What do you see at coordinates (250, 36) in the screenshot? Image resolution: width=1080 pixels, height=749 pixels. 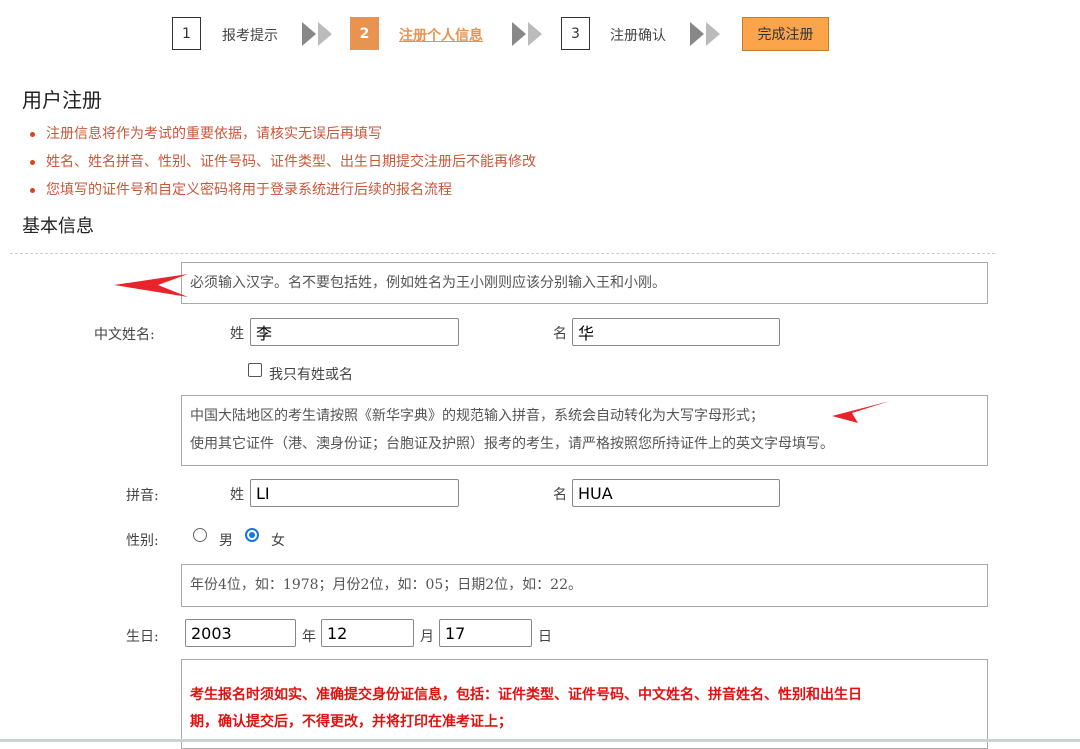 I see `step-1-label: 报考提示` at bounding box center [250, 36].